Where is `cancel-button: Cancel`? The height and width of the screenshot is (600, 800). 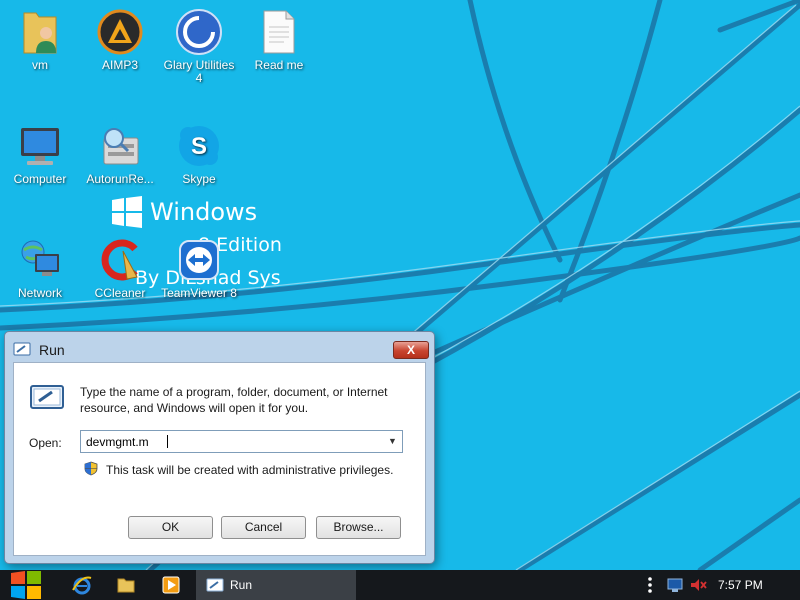
cancel-button: Cancel is located at coordinates (263, 527).